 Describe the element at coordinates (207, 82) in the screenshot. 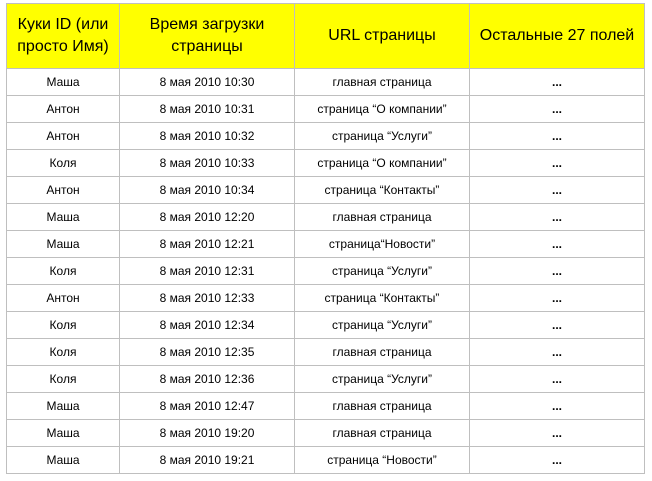

I see `cell-load-time: 8 мая 2010 10:30` at that location.